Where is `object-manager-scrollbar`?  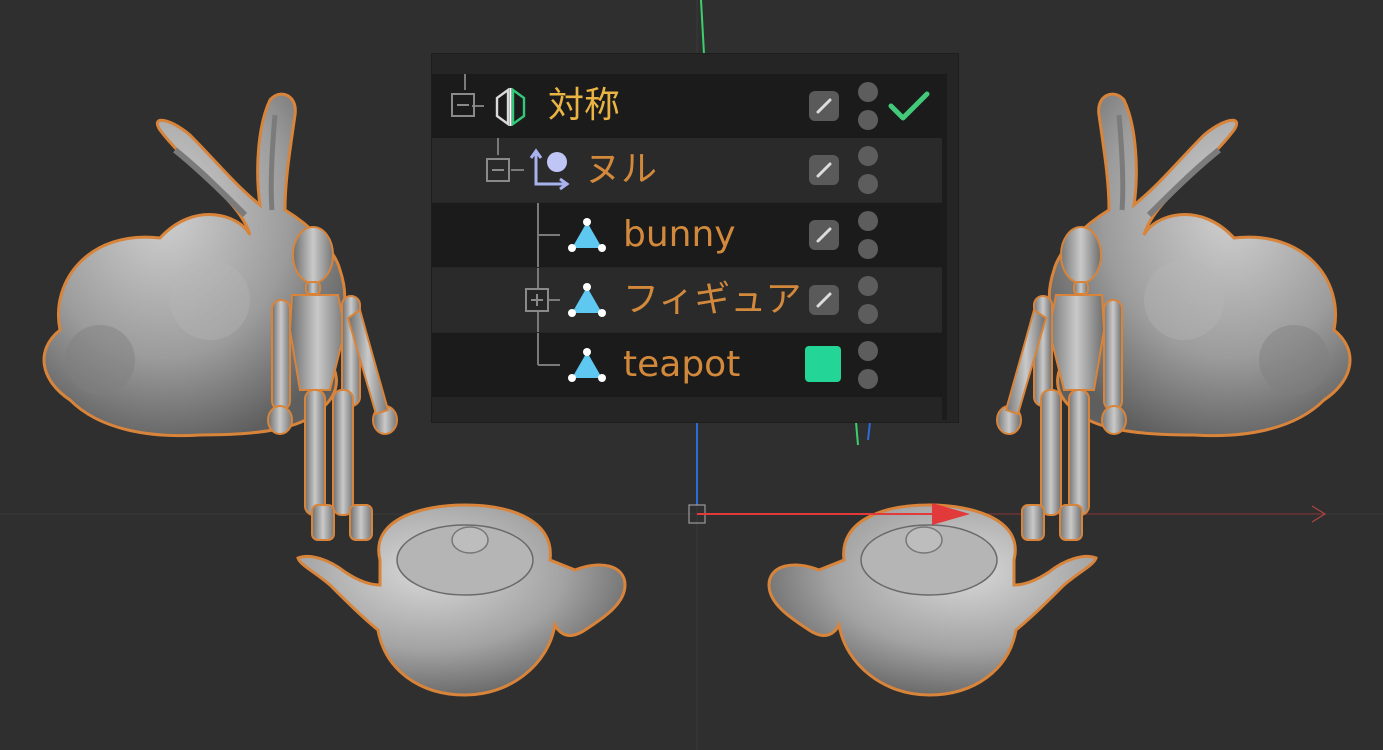
object-manager-scrollbar is located at coordinates (944, 247).